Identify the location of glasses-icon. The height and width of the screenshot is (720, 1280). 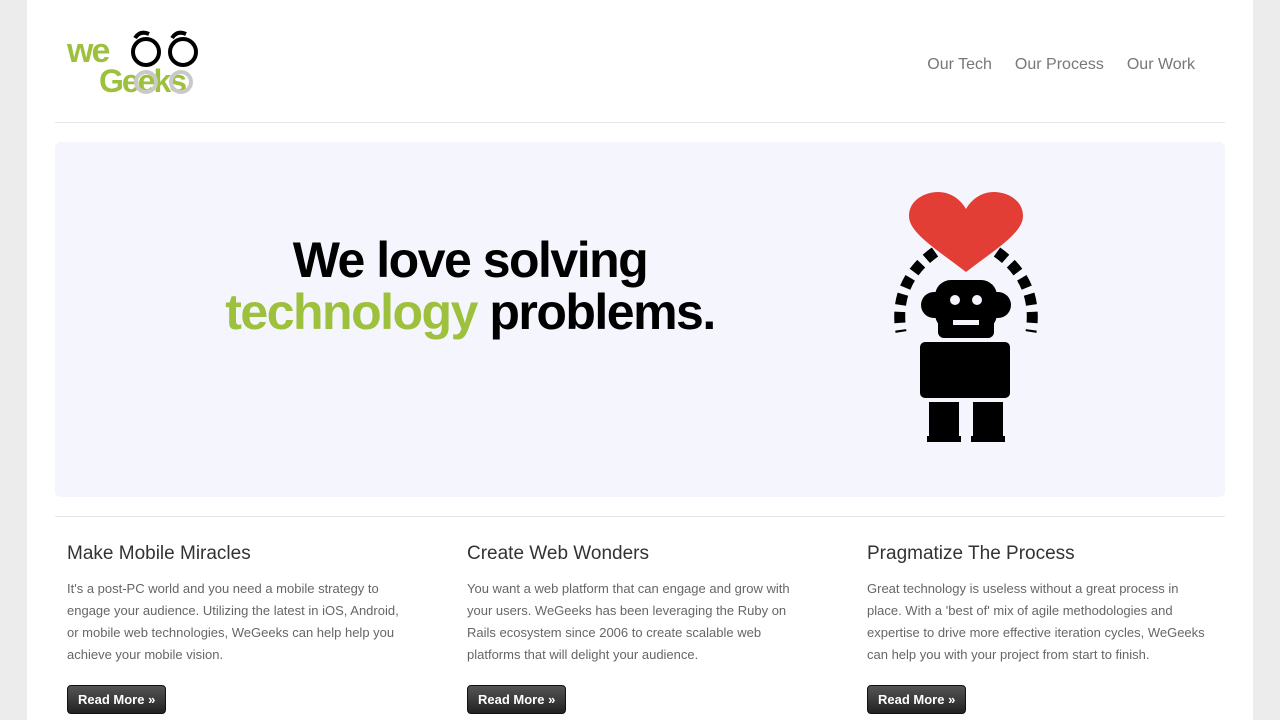
(164, 48).